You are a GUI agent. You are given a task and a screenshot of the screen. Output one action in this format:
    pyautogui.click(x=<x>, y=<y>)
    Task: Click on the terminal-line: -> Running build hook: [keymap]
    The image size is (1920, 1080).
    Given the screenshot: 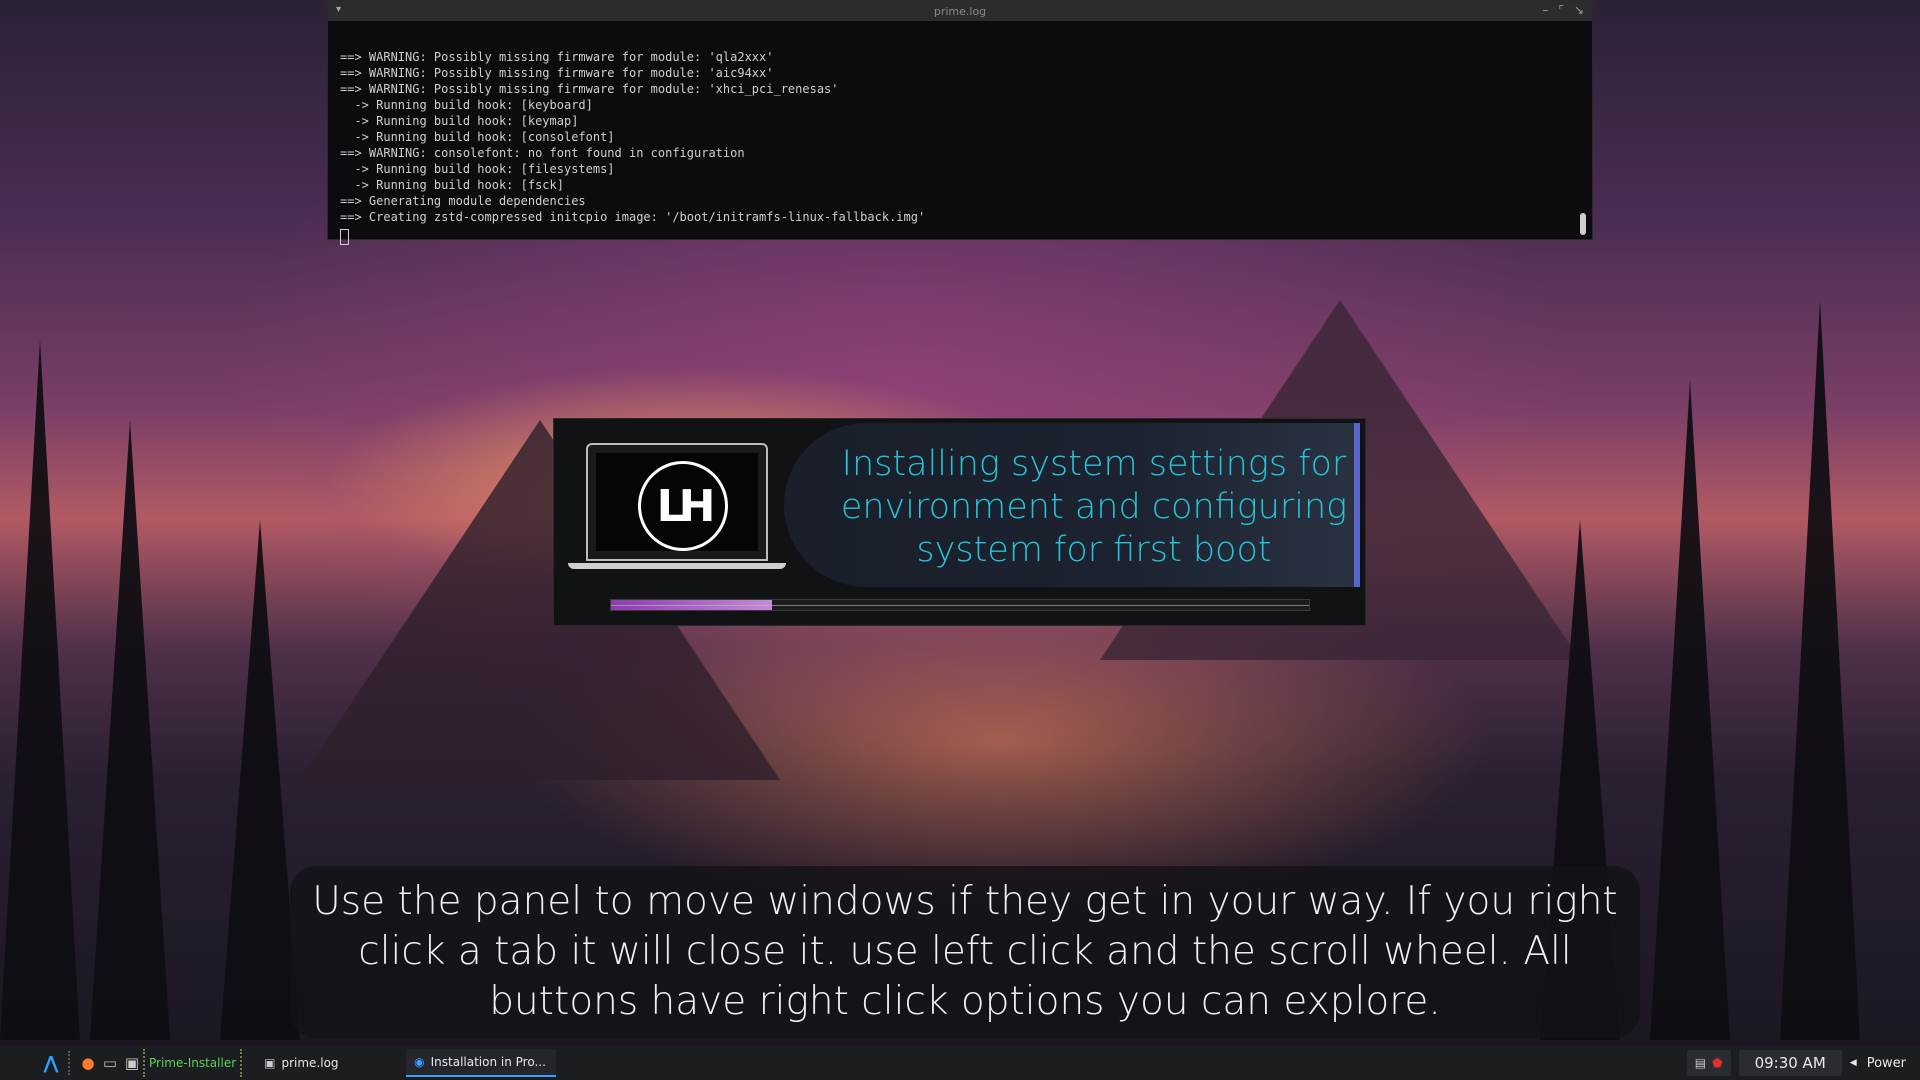 What is the action you would take?
    pyautogui.click(x=459, y=121)
    